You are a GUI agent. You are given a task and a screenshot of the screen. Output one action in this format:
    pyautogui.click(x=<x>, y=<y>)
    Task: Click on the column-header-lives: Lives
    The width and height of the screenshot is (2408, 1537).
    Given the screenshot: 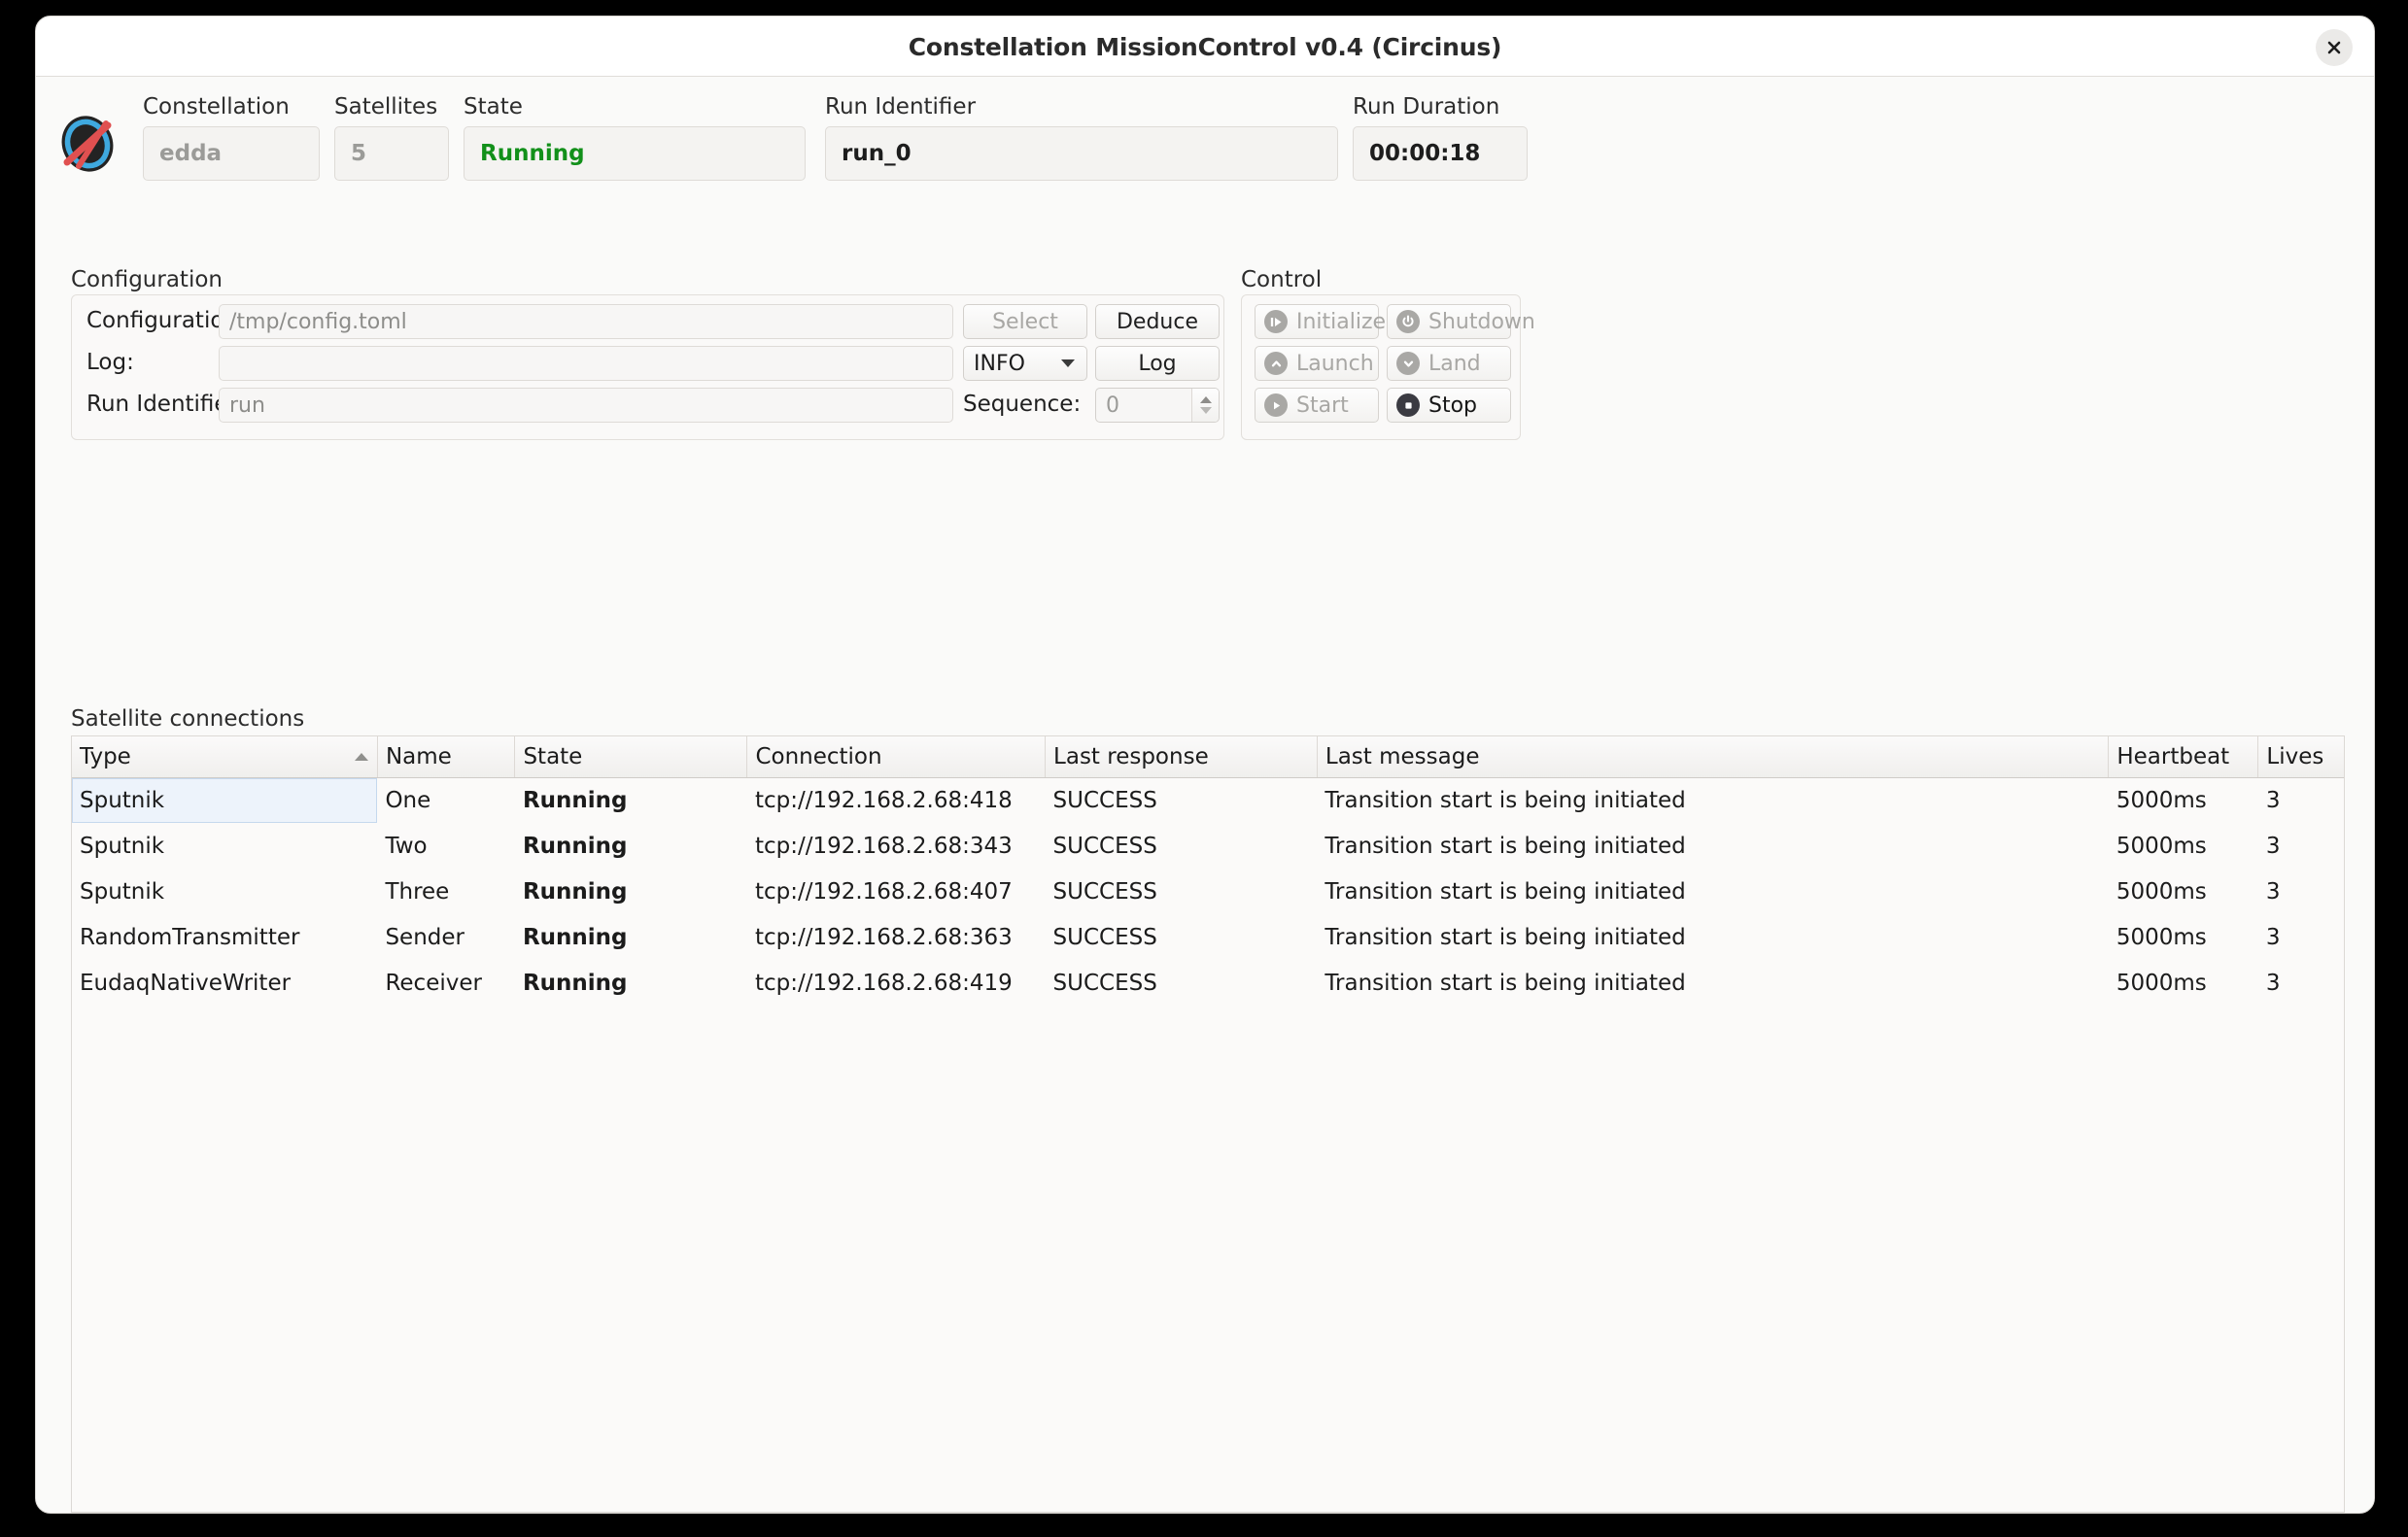 What is the action you would take?
    pyautogui.click(x=2300, y=757)
    